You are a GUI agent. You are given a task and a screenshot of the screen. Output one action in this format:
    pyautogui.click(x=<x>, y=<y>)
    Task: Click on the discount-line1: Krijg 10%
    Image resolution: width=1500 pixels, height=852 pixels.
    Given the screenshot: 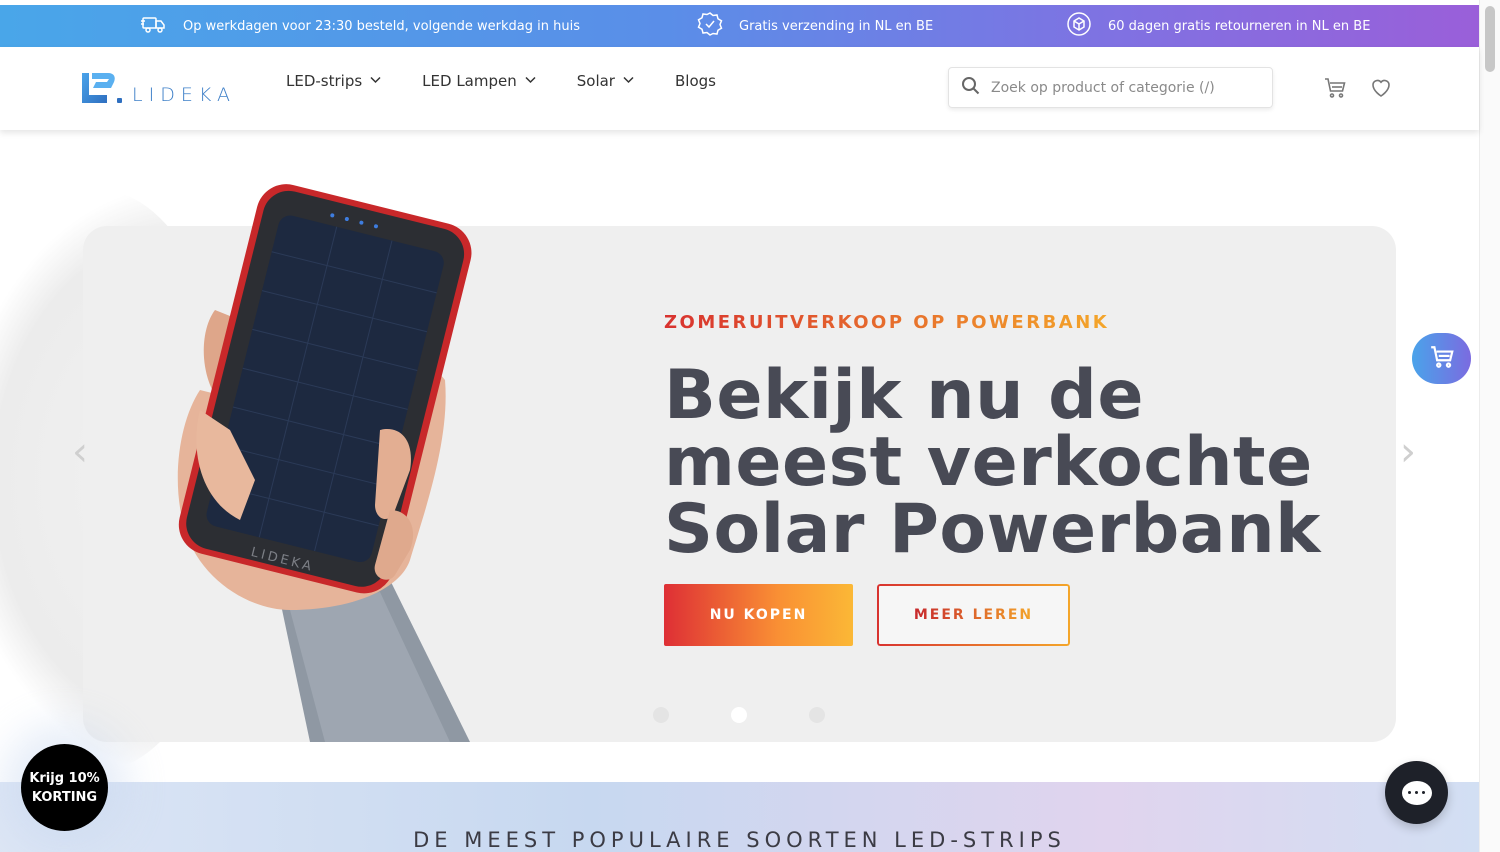 What is the action you would take?
    pyautogui.click(x=64, y=778)
    